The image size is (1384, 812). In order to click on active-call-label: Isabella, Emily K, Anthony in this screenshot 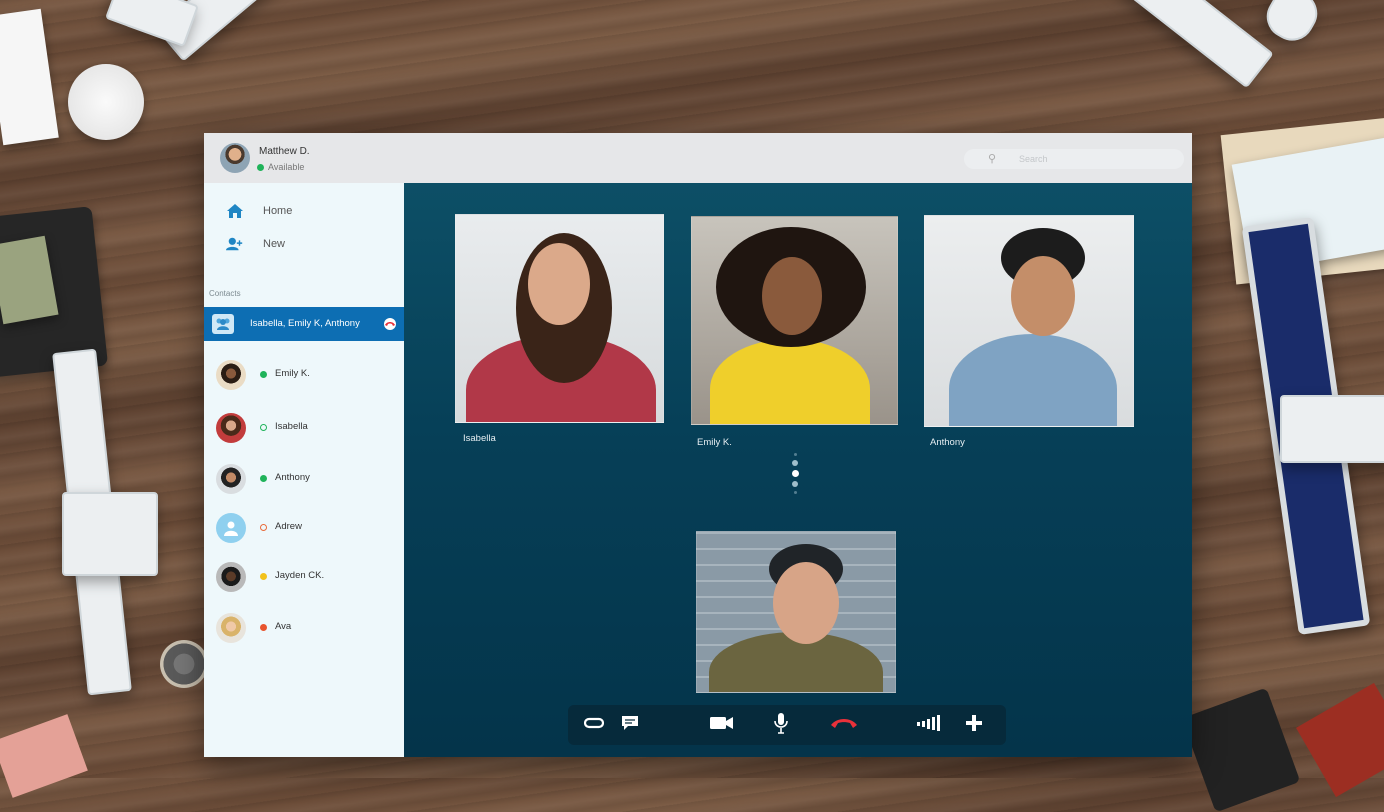, I will do `click(305, 323)`.